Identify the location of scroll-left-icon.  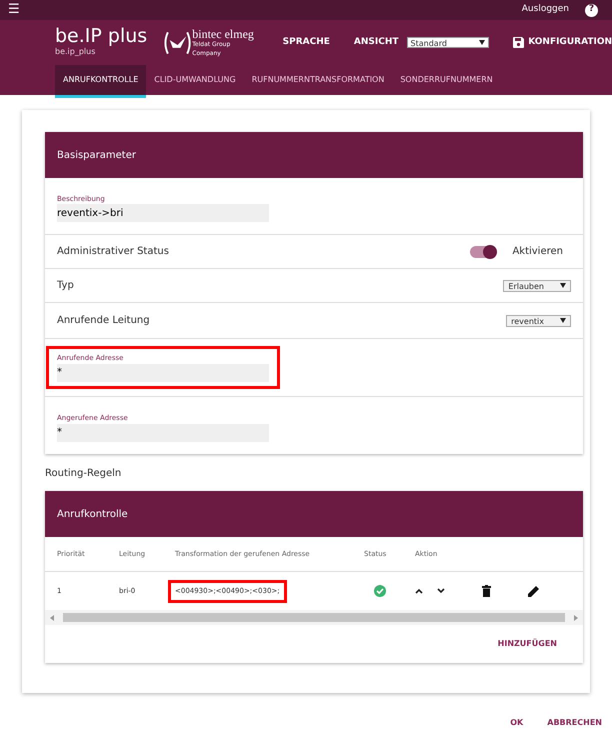
(52, 617).